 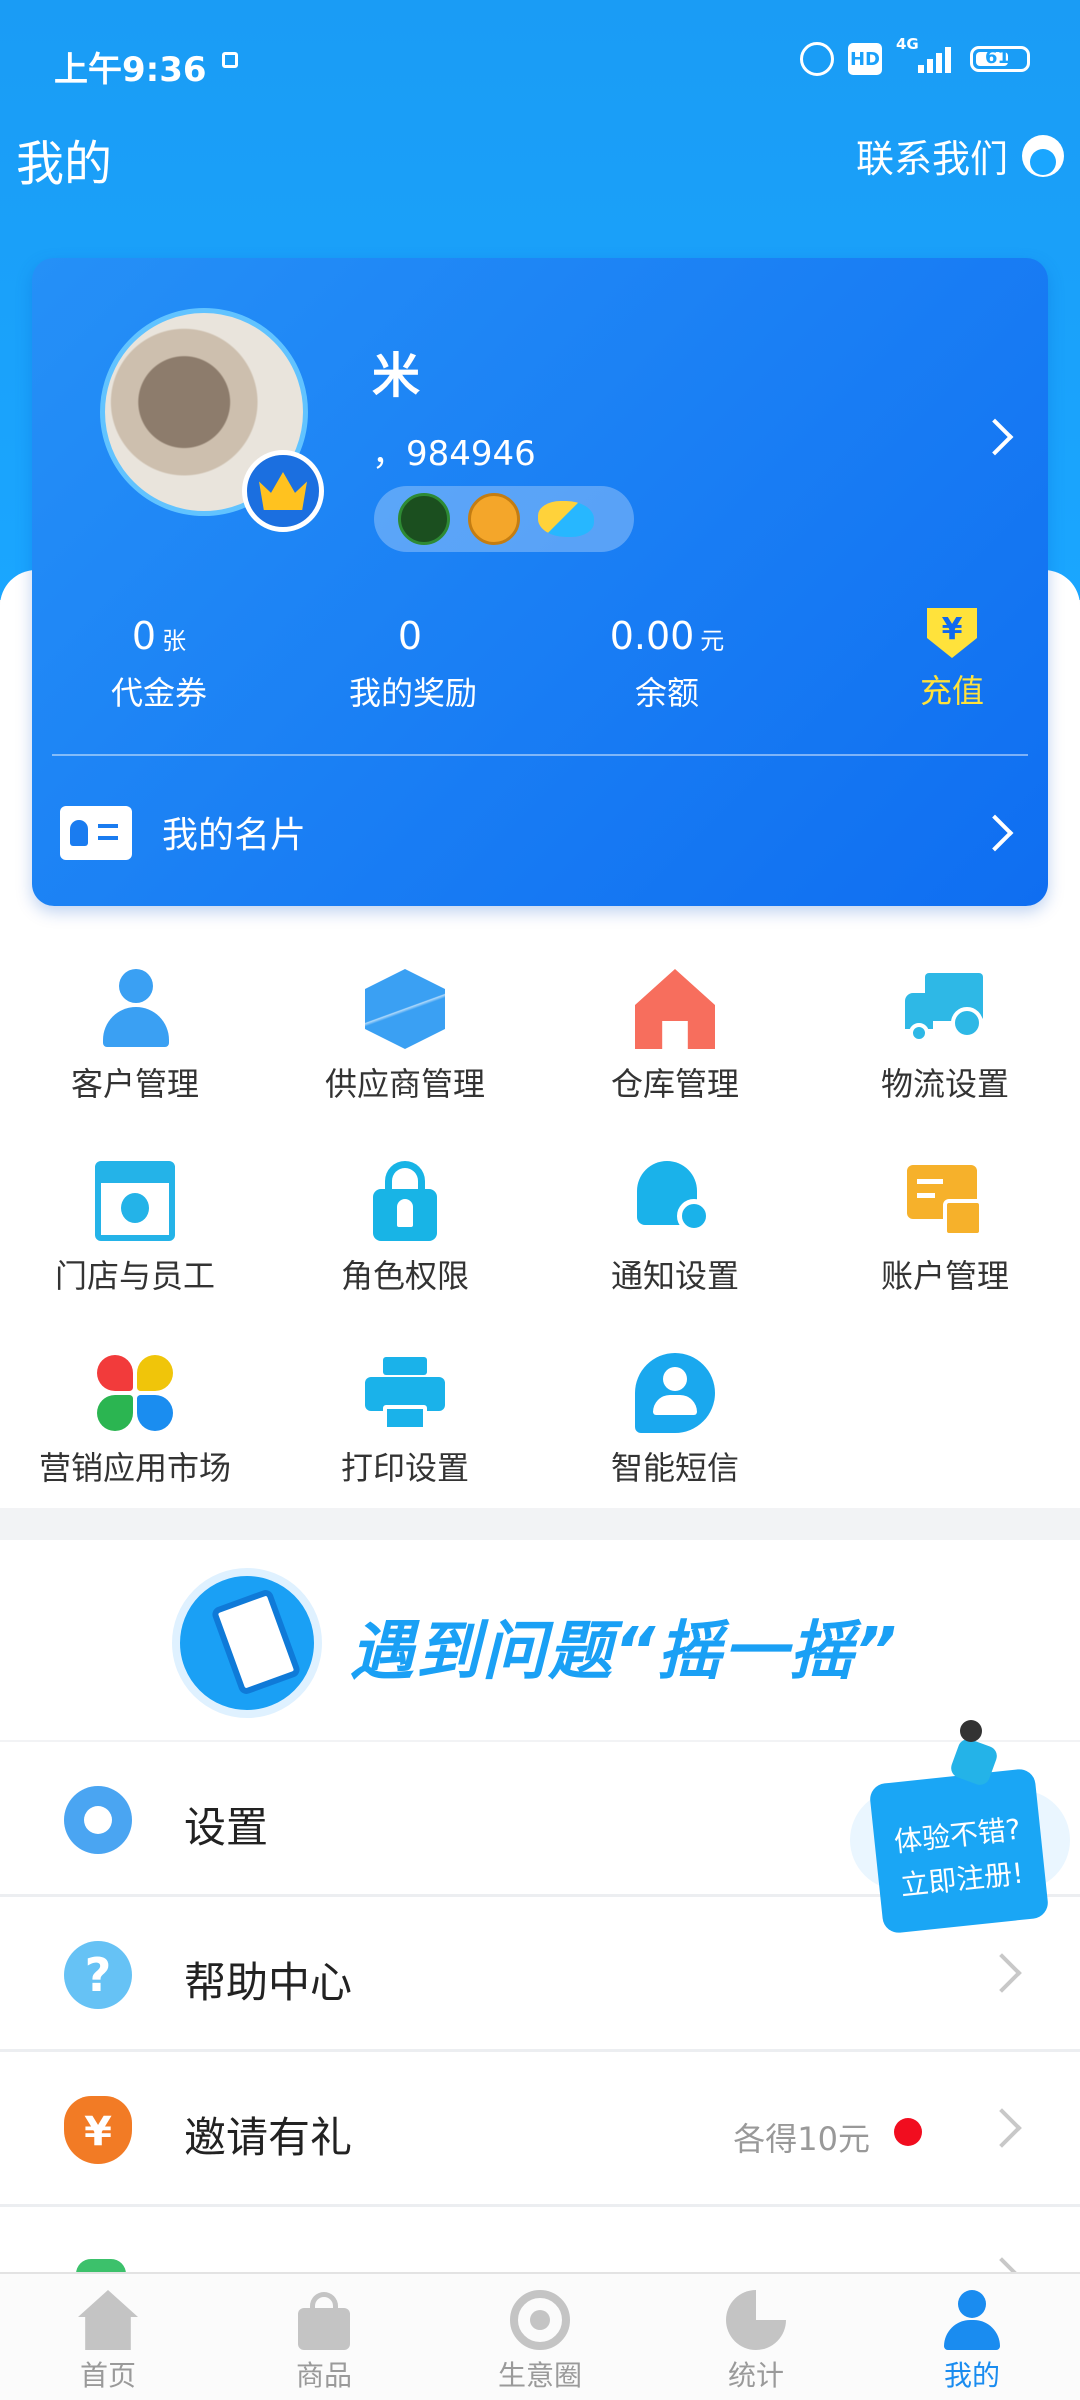 What do you see at coordinates (404, 1468) in the screenshot?
I see `grid-item-label: 打印设置` at bounding box center [404, 1468].